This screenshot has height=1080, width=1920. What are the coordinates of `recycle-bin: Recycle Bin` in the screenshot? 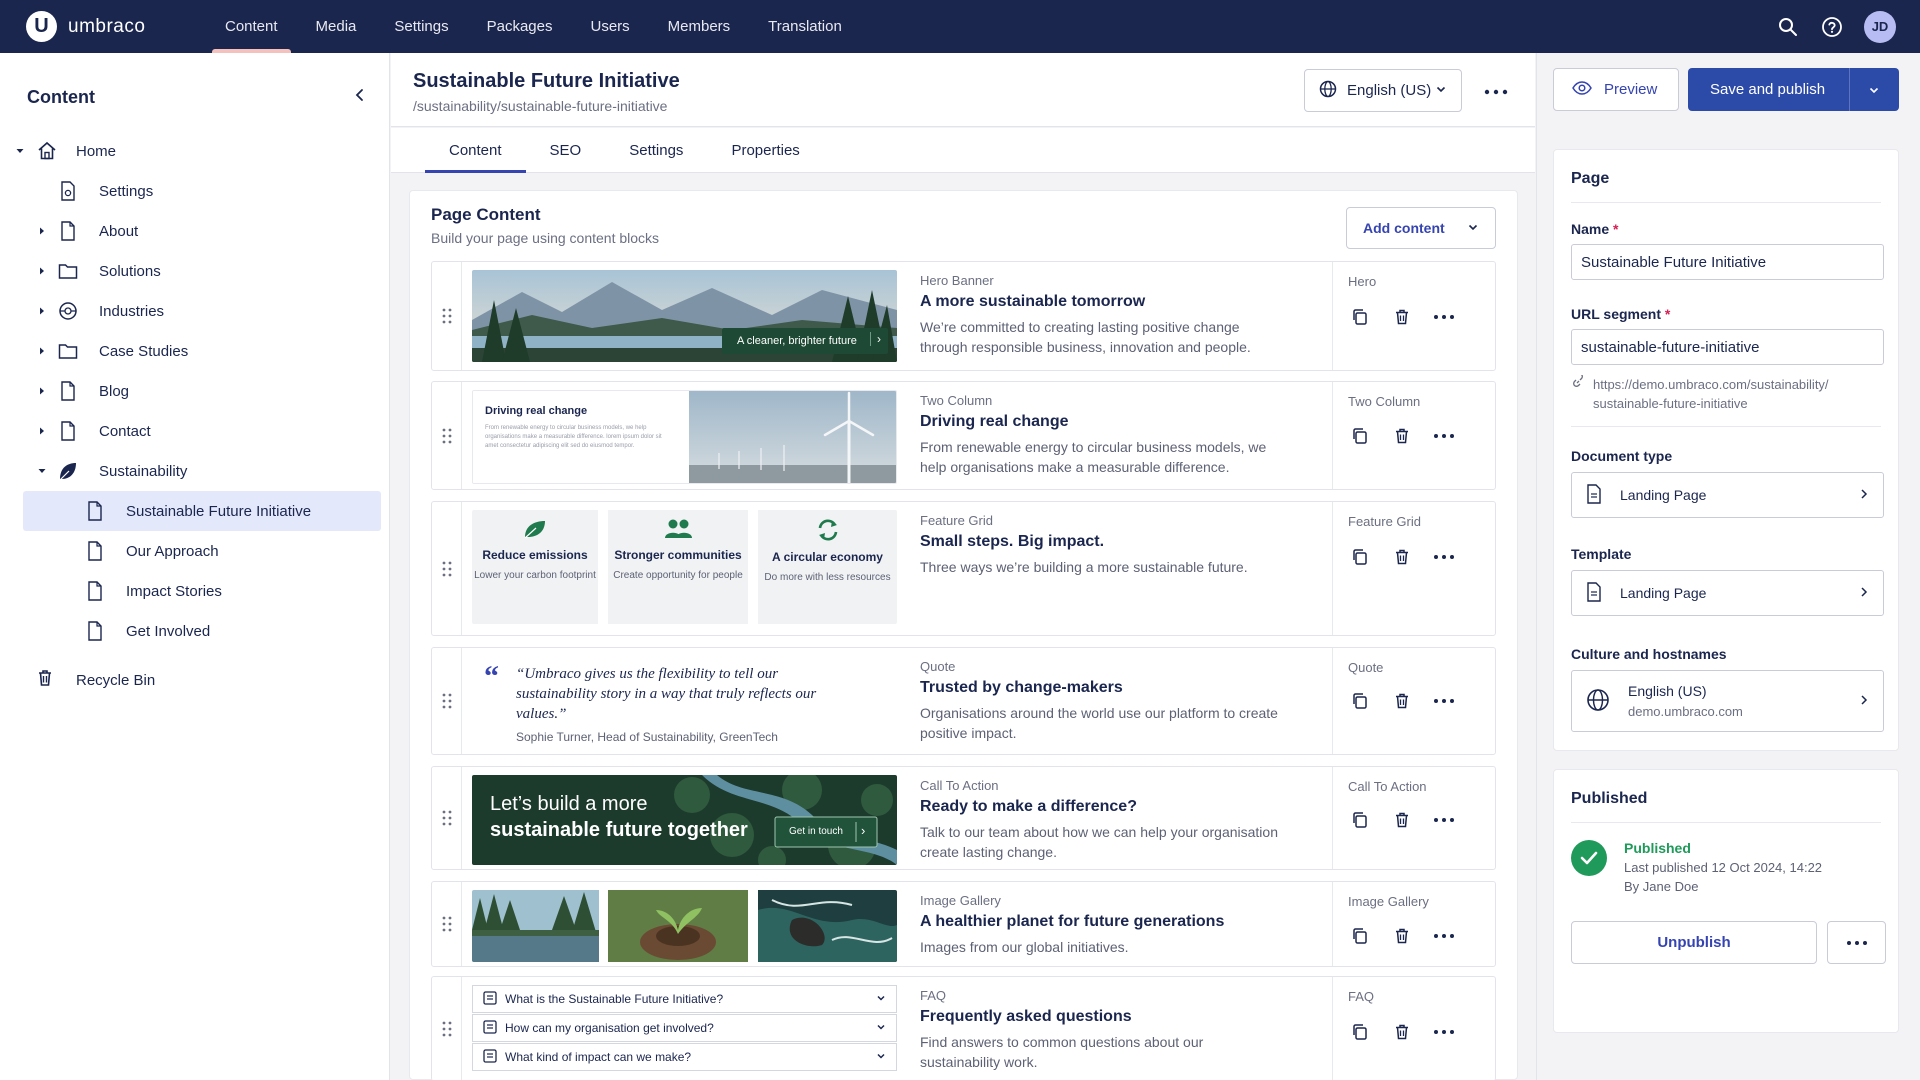 It's located at (195, 680).